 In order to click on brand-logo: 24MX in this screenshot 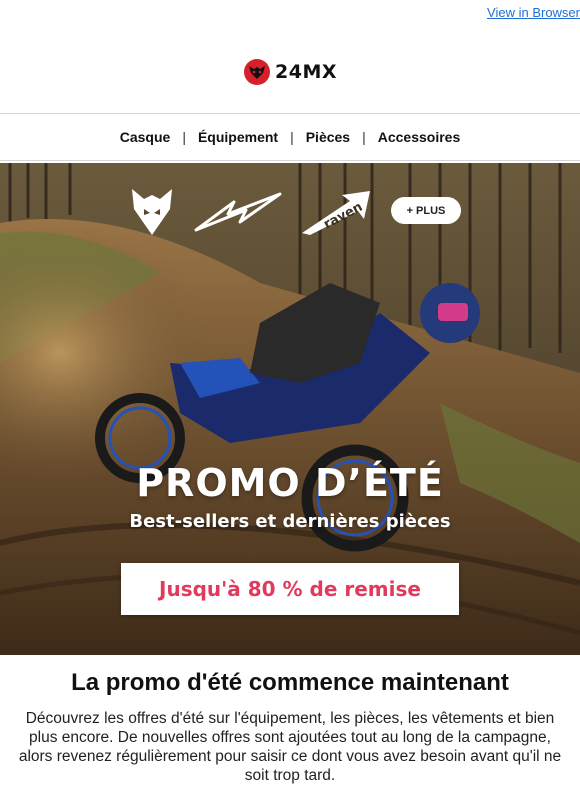, I will do `click(290, 72)`.